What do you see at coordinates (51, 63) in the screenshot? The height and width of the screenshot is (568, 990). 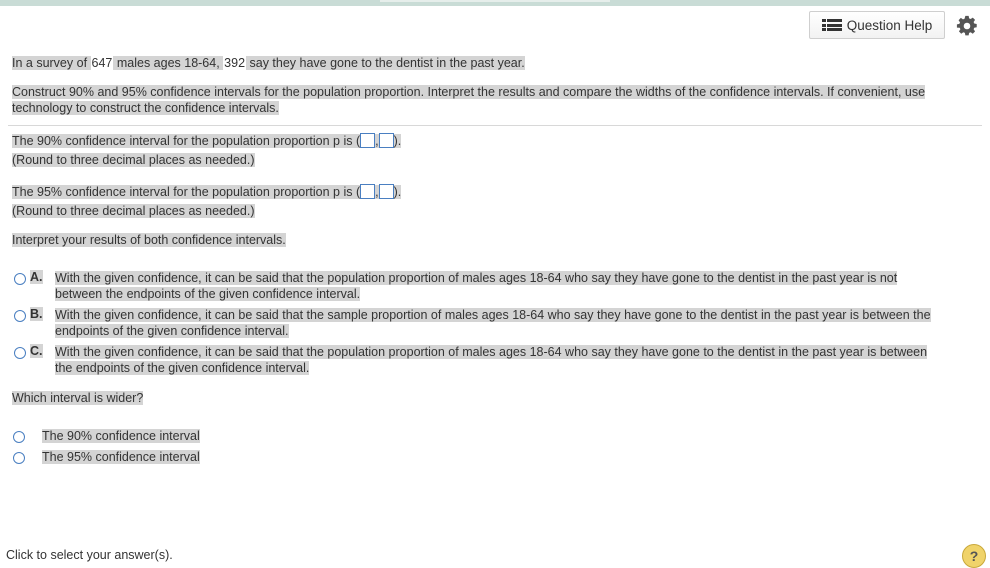 I see `intro-text: In a survey of` at bounding box center [51, 63].